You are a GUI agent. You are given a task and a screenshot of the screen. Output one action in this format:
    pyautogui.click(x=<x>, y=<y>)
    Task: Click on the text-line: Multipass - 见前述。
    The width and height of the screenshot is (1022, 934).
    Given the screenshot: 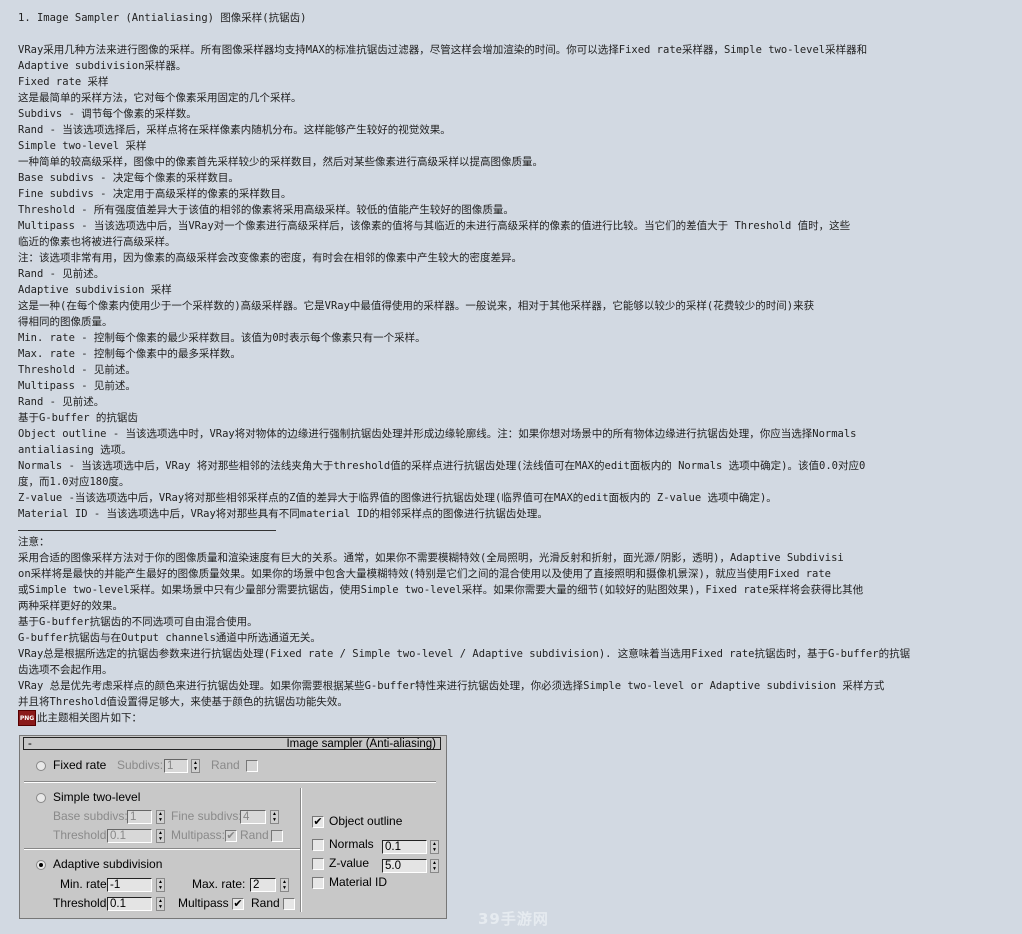 What is the action you would take?
    pyautogui.click(x=77, y=386)
    